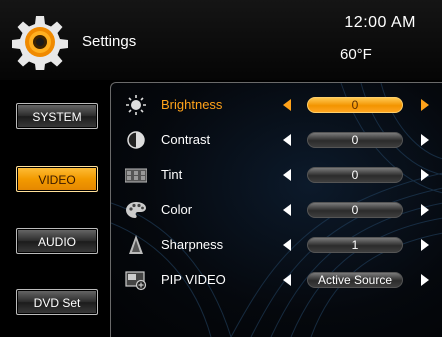  What do you see at coordinates (109, 41) in the screenshot?
I see `app-title: Settings` at bounding box center [109, 41].